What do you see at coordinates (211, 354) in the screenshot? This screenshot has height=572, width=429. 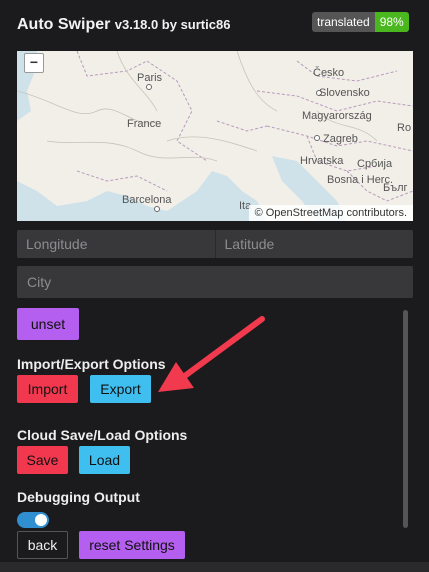 I see `annotation-arrow-icon` at bounding box center [211, 354].